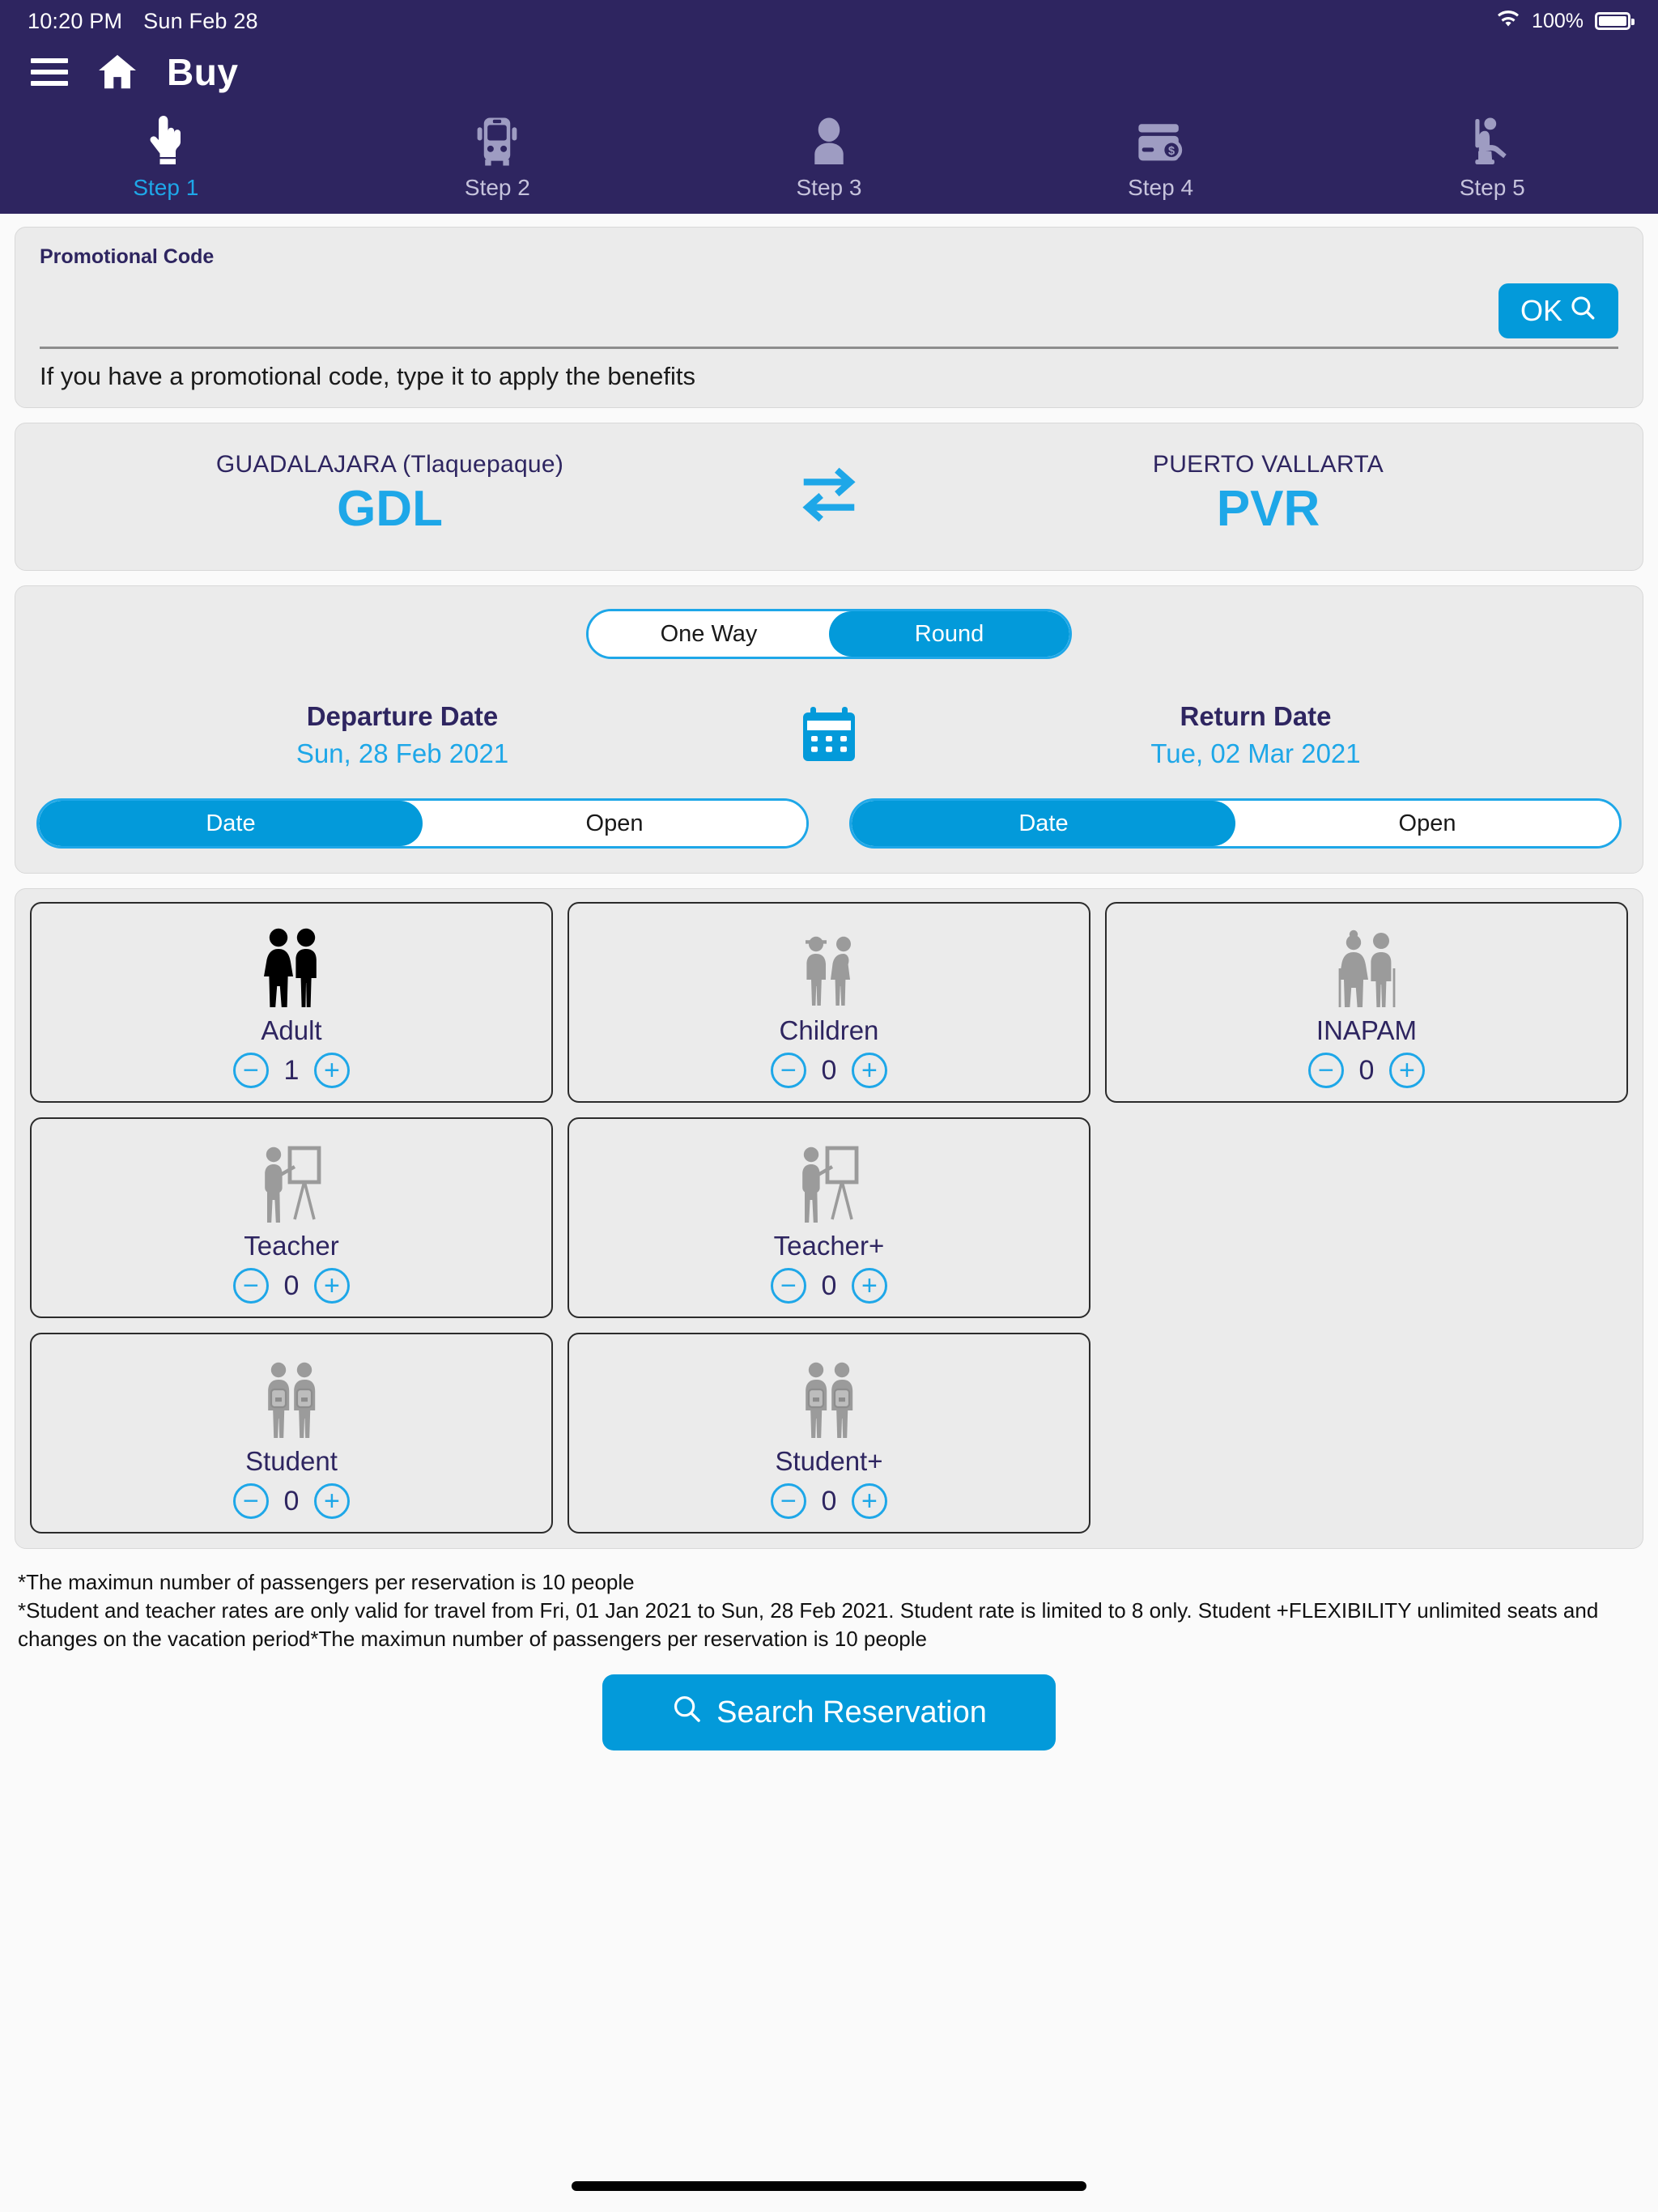  I want to click on passenger-stepper-children: − 0 +, so click(828, 1070).